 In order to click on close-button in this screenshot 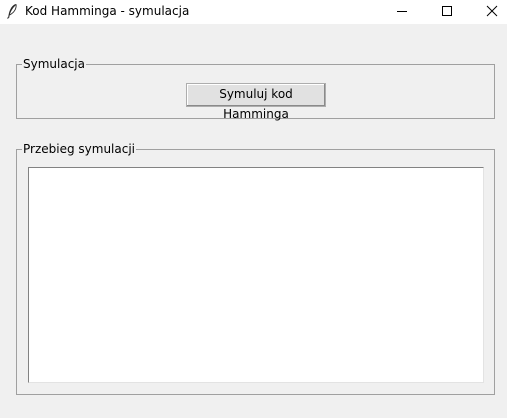, I will do `click(488, 11)`.